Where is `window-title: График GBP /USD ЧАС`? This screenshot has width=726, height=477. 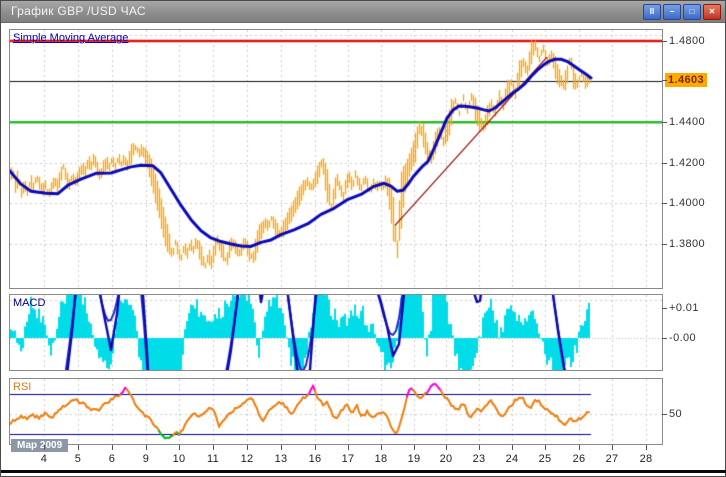 window-title: График GBP /USD ЧАС is located at coordinates (78, 11).